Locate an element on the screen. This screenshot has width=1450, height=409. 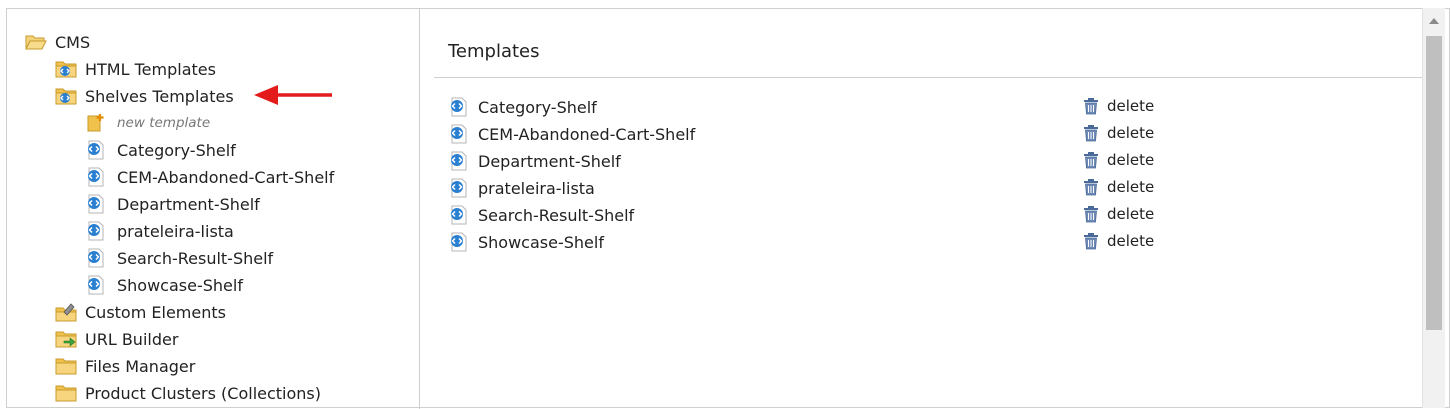
tree-node-showcase-shelf: Showcase-Shelf is located at coordinates (164, 285).